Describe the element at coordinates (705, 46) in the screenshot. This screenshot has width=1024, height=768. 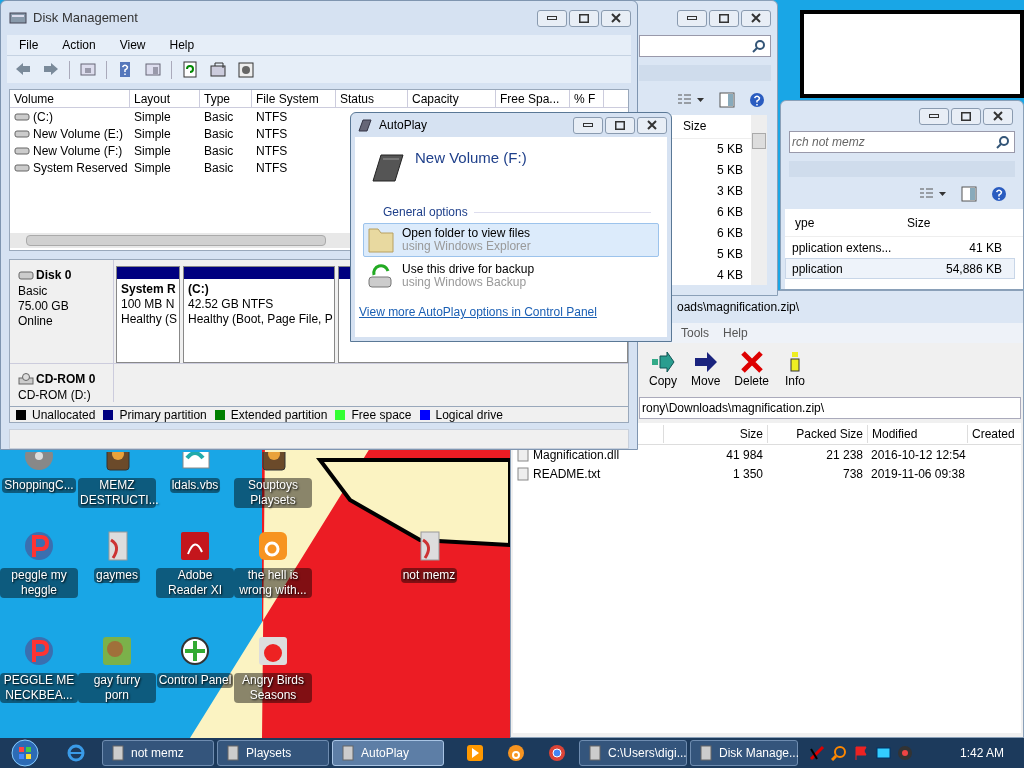
I see `search-field` at that location.